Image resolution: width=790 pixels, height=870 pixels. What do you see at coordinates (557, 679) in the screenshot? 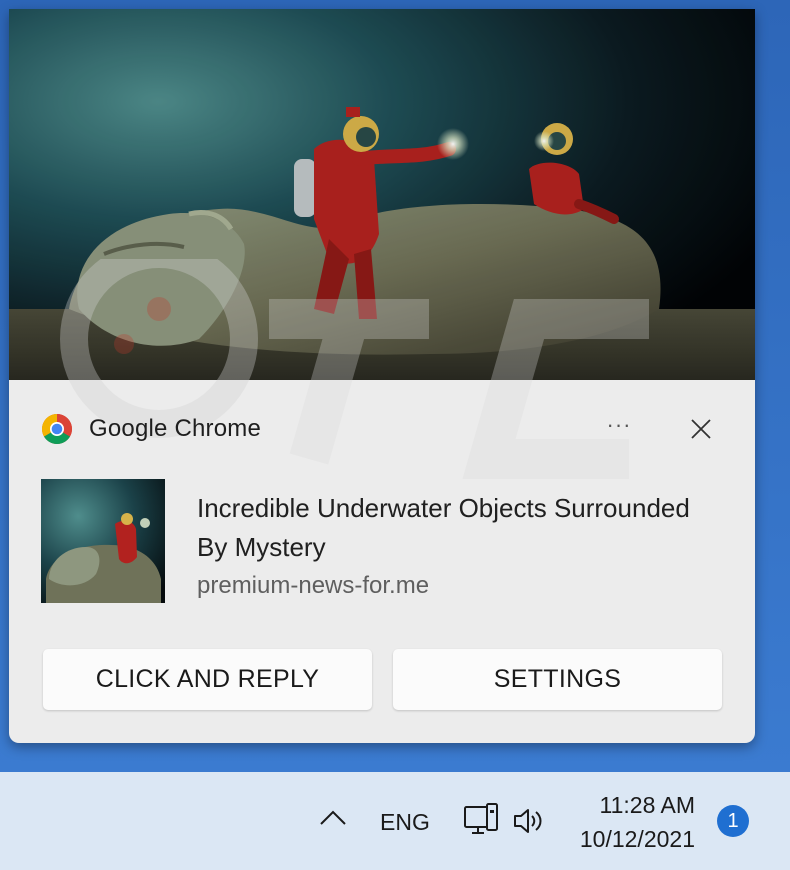
I see `settings-button: SETTINGS` at bounding box center [557, 679].